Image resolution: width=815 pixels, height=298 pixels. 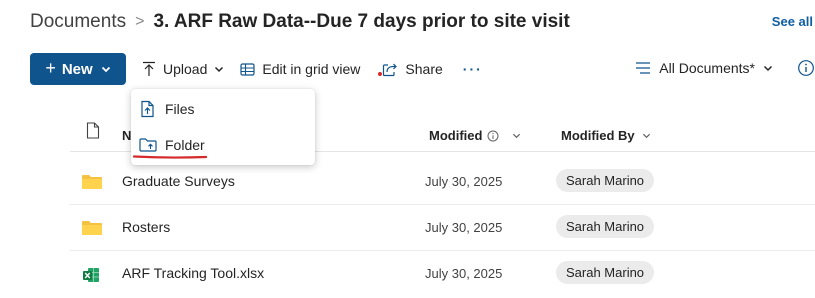 I want to click on column-header-modified-by-label: Modified By, so click(x=598, y=135).